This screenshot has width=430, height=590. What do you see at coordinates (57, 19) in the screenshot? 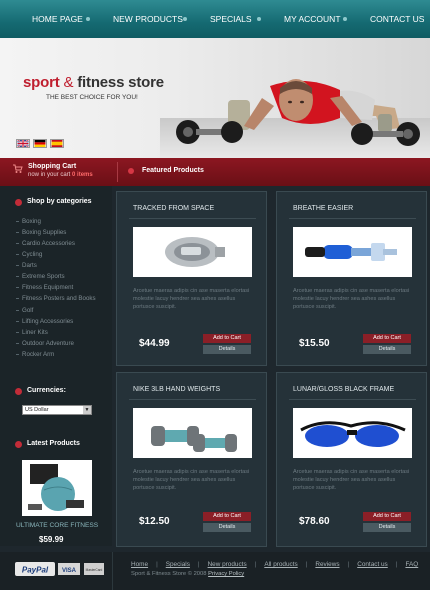
I see `nav-home: HOME PAGE` at bounding box center [57, 19].